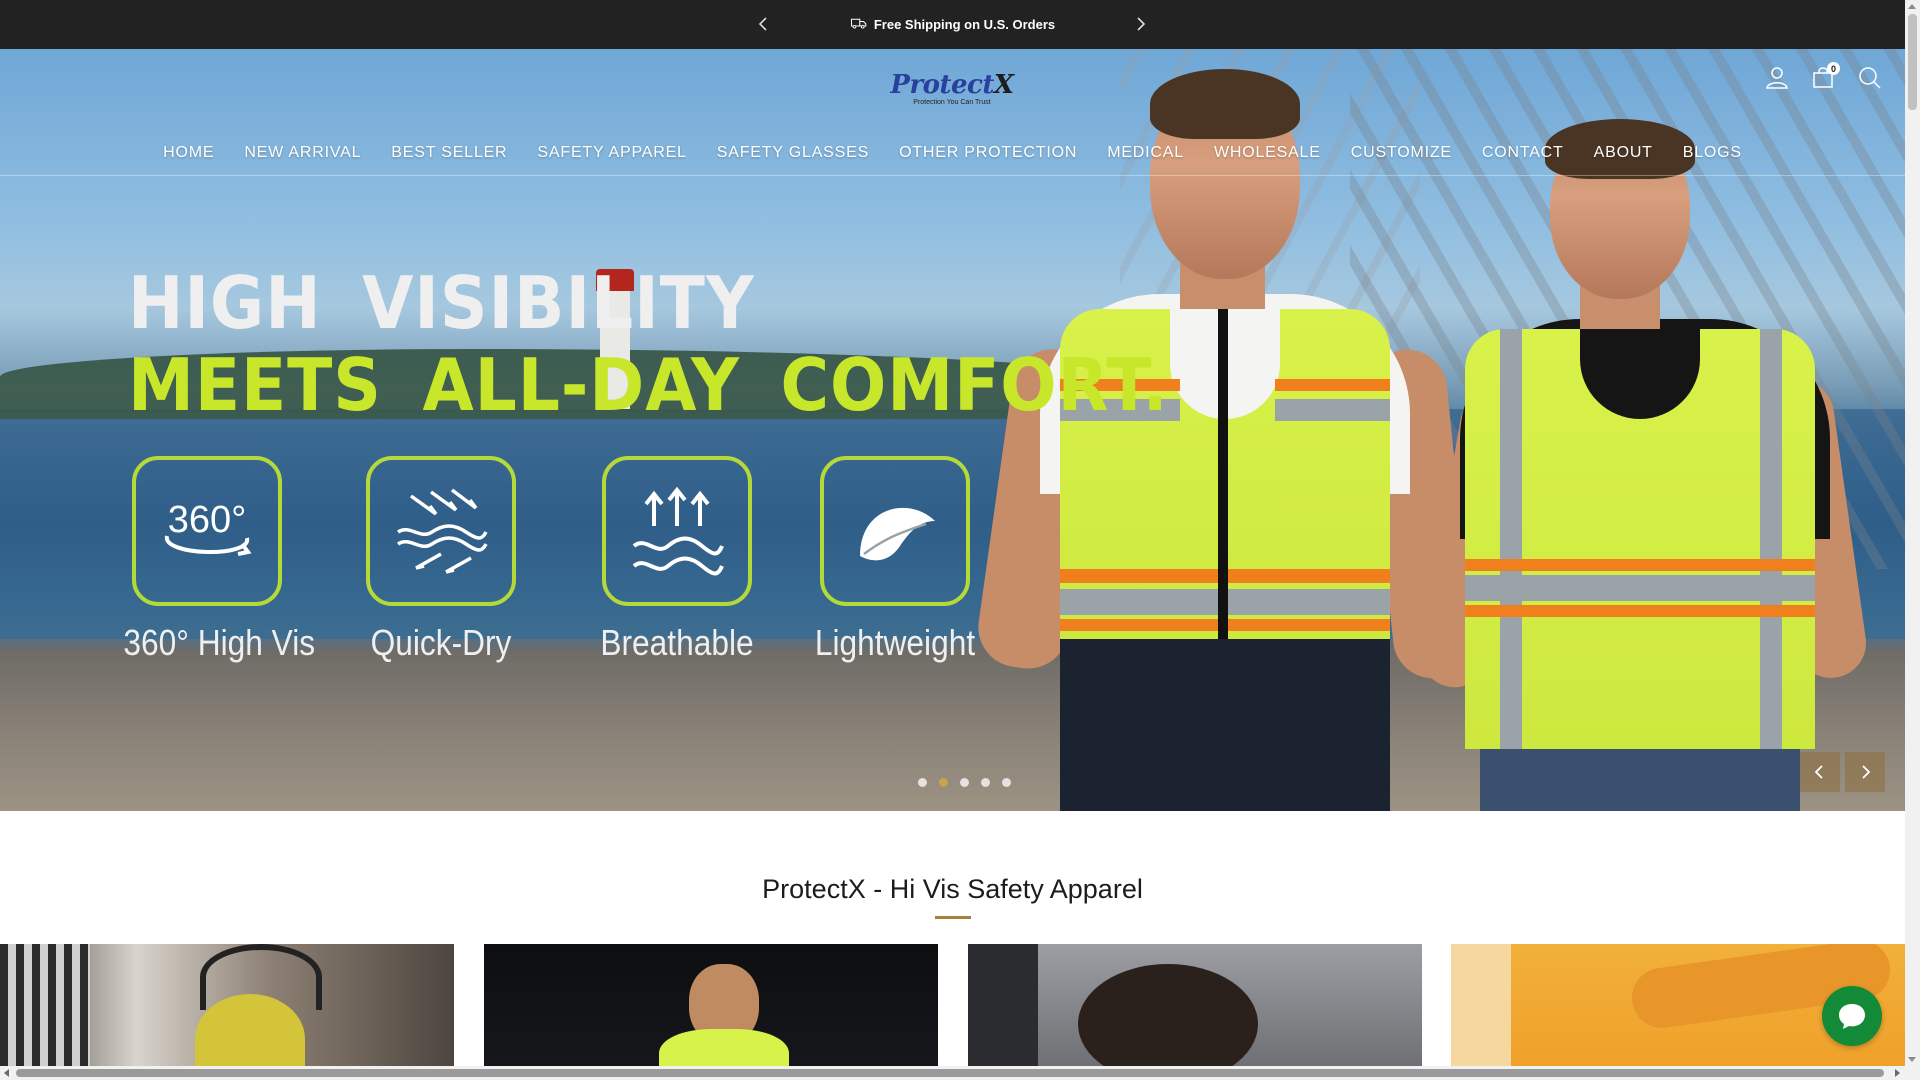 This screenshot has width=1920, height=1080. Describe the element at coordinates (1003, 85) in the screenshot. I see `logo-brand-x: X` at that location.